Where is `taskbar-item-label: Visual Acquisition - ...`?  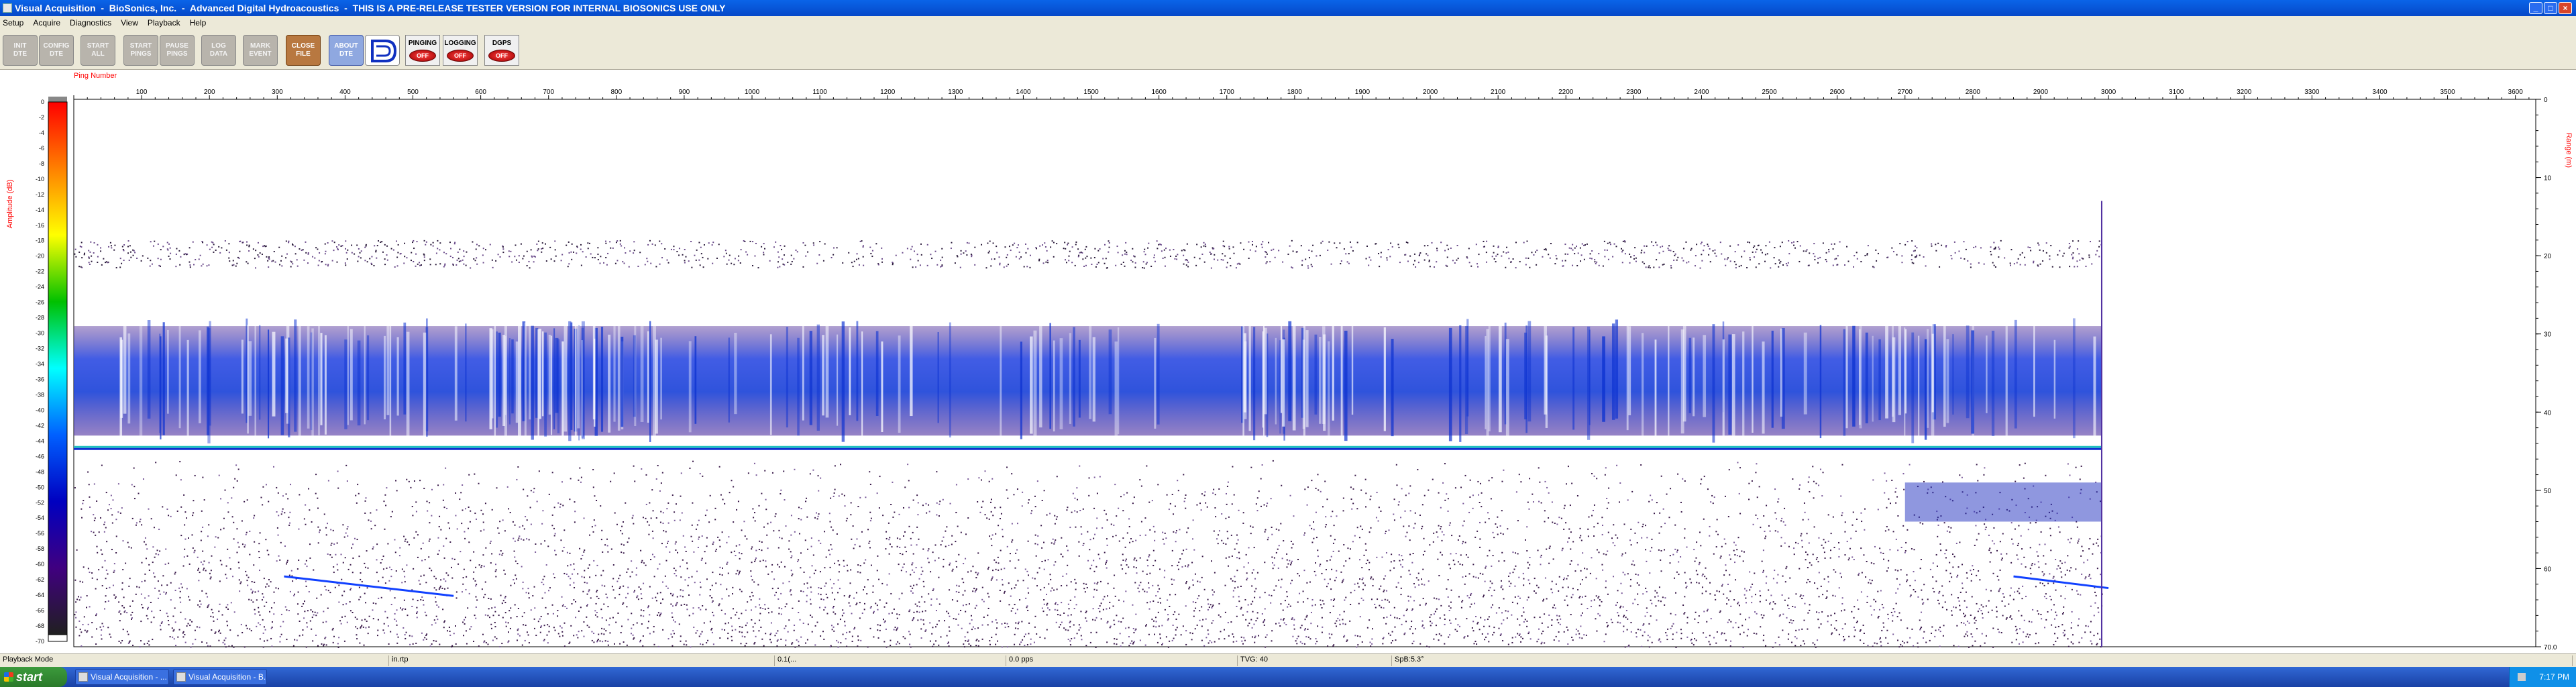 taskbar-item-label: Visual Acquisition - ... is located at coordinates (129, 677).